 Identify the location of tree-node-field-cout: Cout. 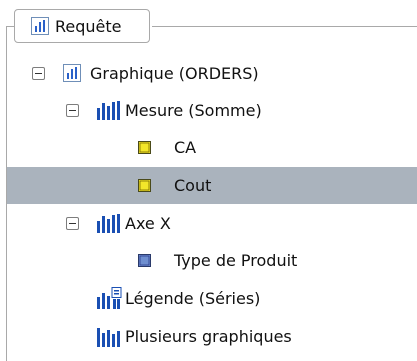
(212, 185).